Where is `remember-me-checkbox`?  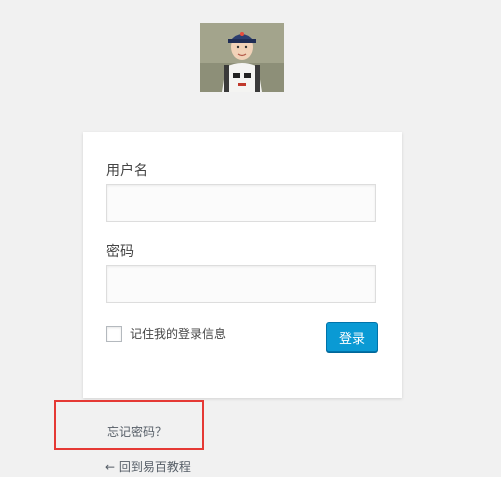 remember-me-checkbox is located at coordinates (114, 334).